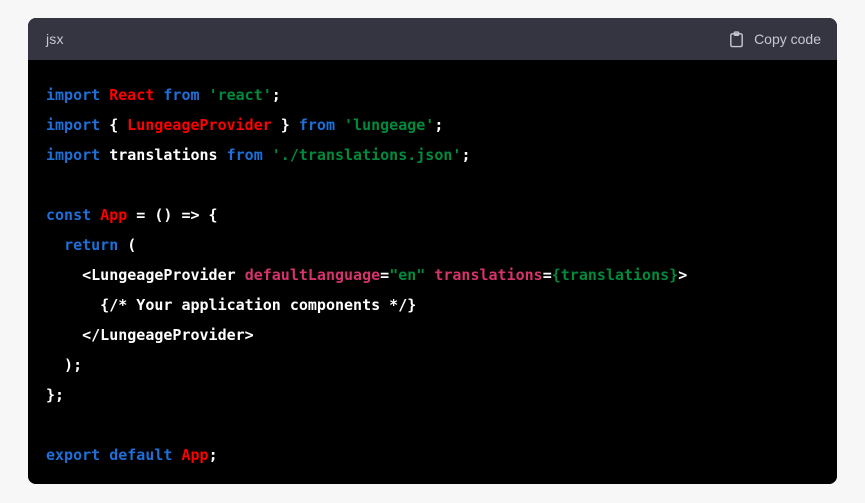 This screenshot has height=503, width=865. I want to click on language-label: jsx, so click(55, 39).